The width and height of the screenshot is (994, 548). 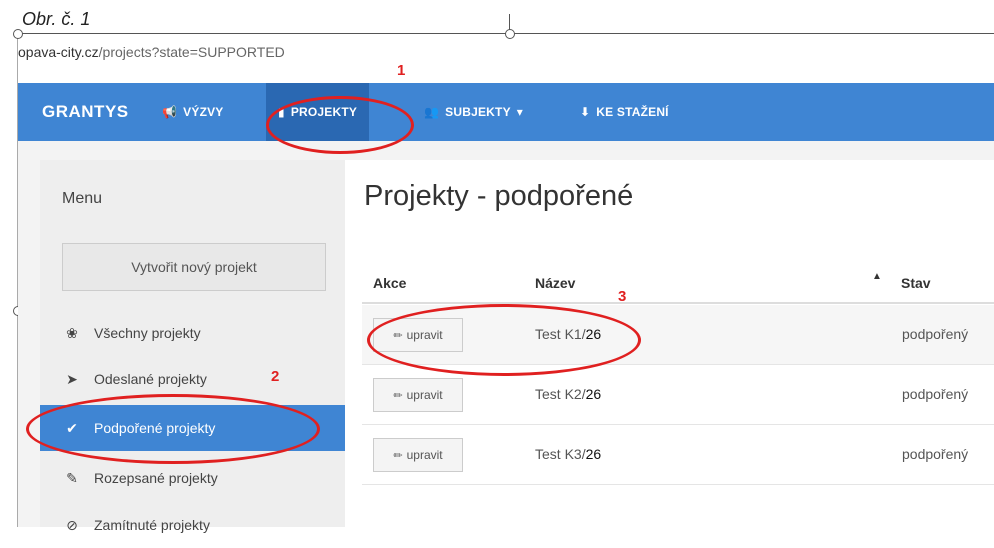 What do you see at coordinates (147, 333) in the screenshot?
I see `sidebar-item-label: Všechny projekty` at bounding box center [147, 333].